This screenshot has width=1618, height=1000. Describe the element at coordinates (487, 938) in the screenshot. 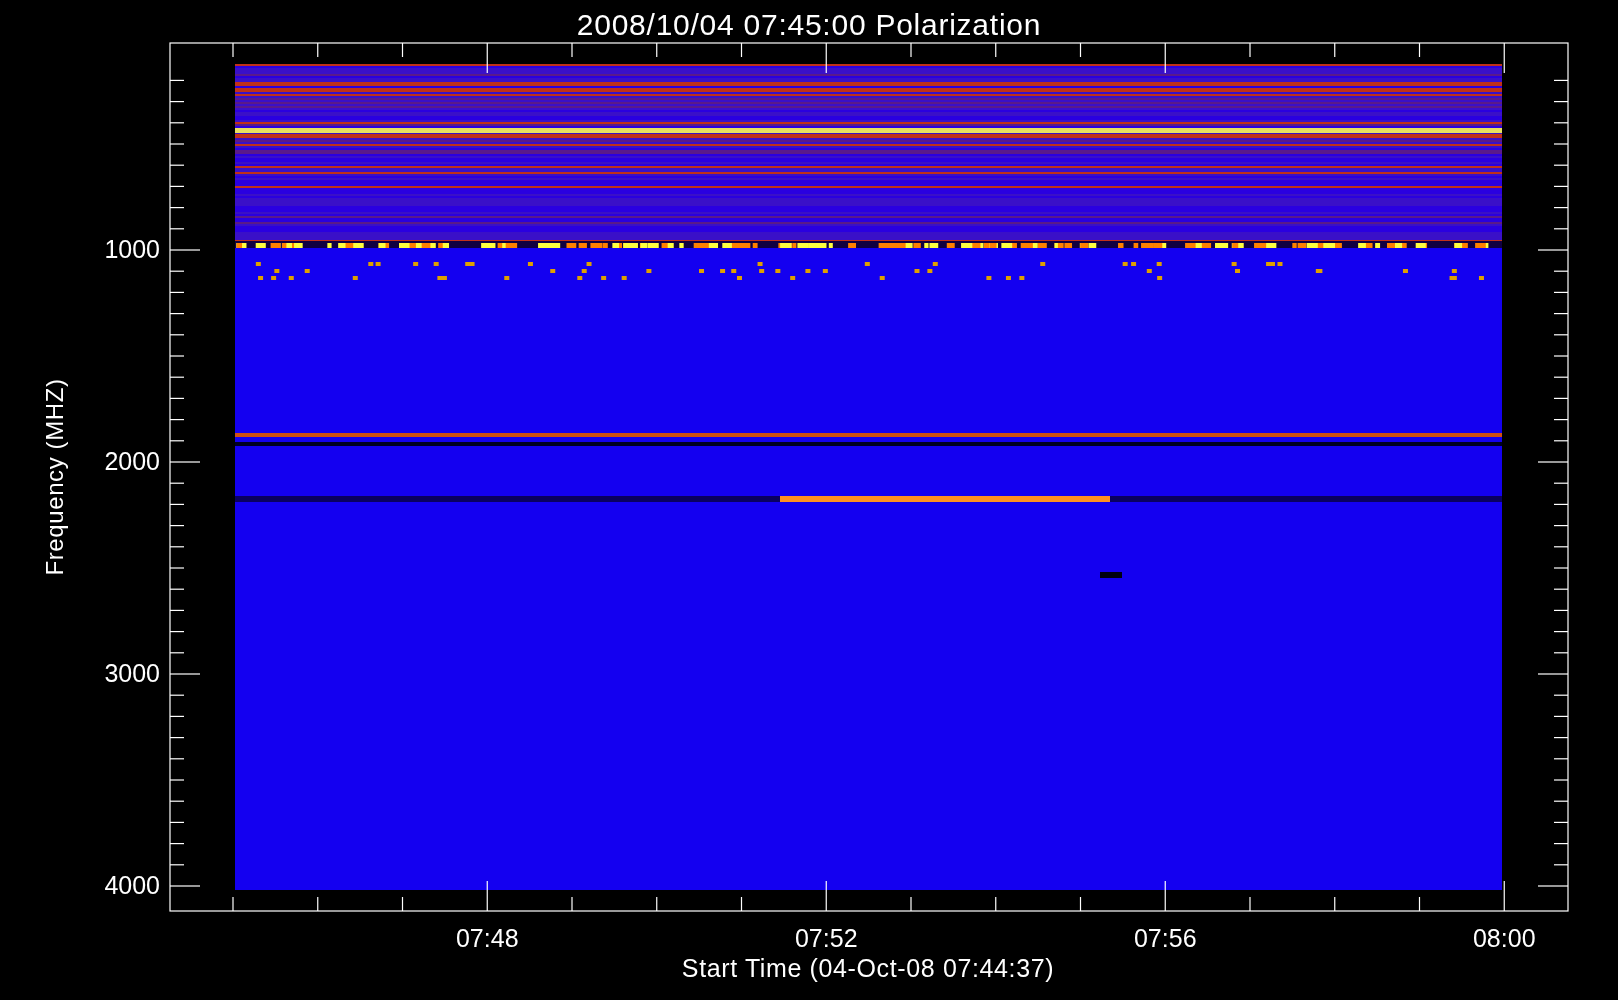

I see `x-tick-label: 07:48` at that location.